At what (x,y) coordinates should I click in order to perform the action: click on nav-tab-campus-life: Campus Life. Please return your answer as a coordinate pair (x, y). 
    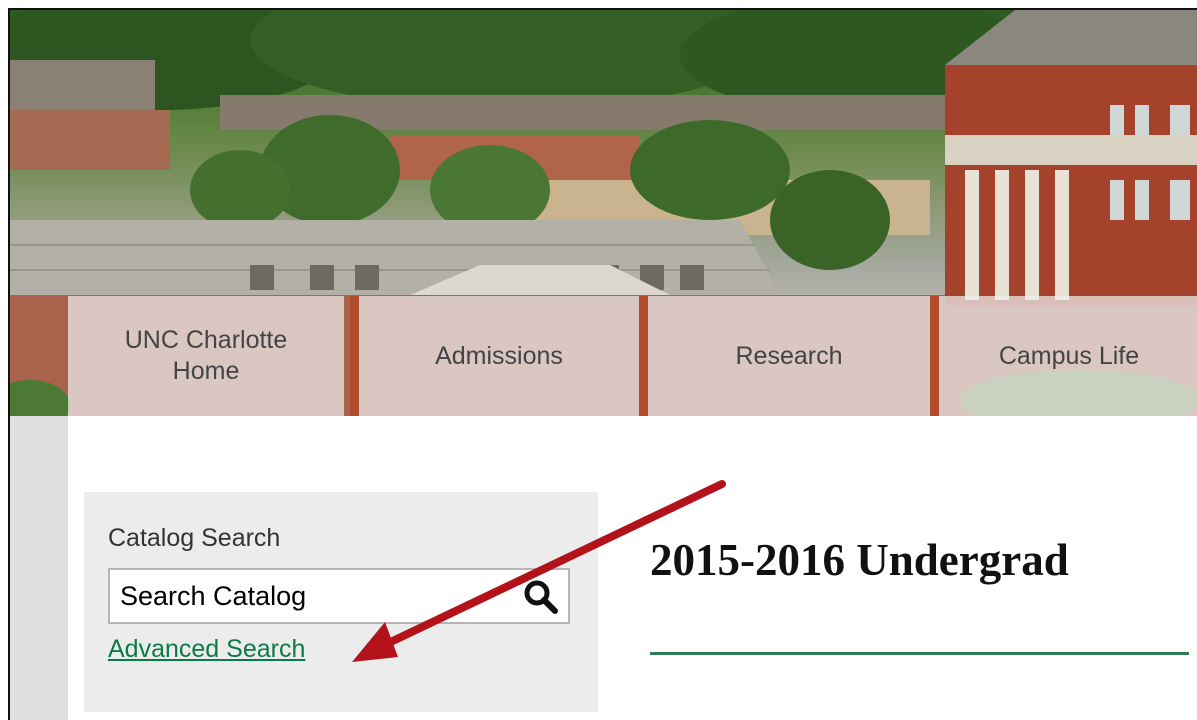
    Looking at the image, I should click on (1068, 356).